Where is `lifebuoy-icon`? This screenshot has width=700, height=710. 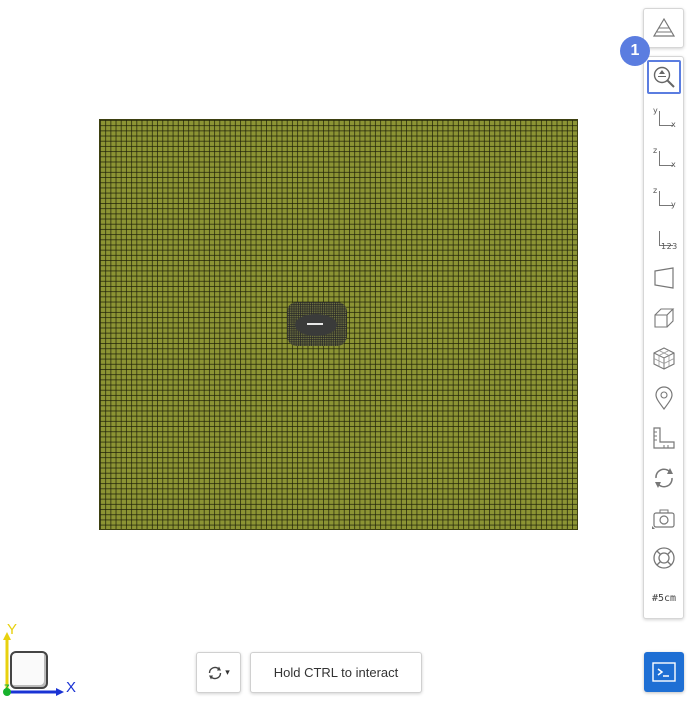 lifebuoy-icon is located at coordinates (664, 558).